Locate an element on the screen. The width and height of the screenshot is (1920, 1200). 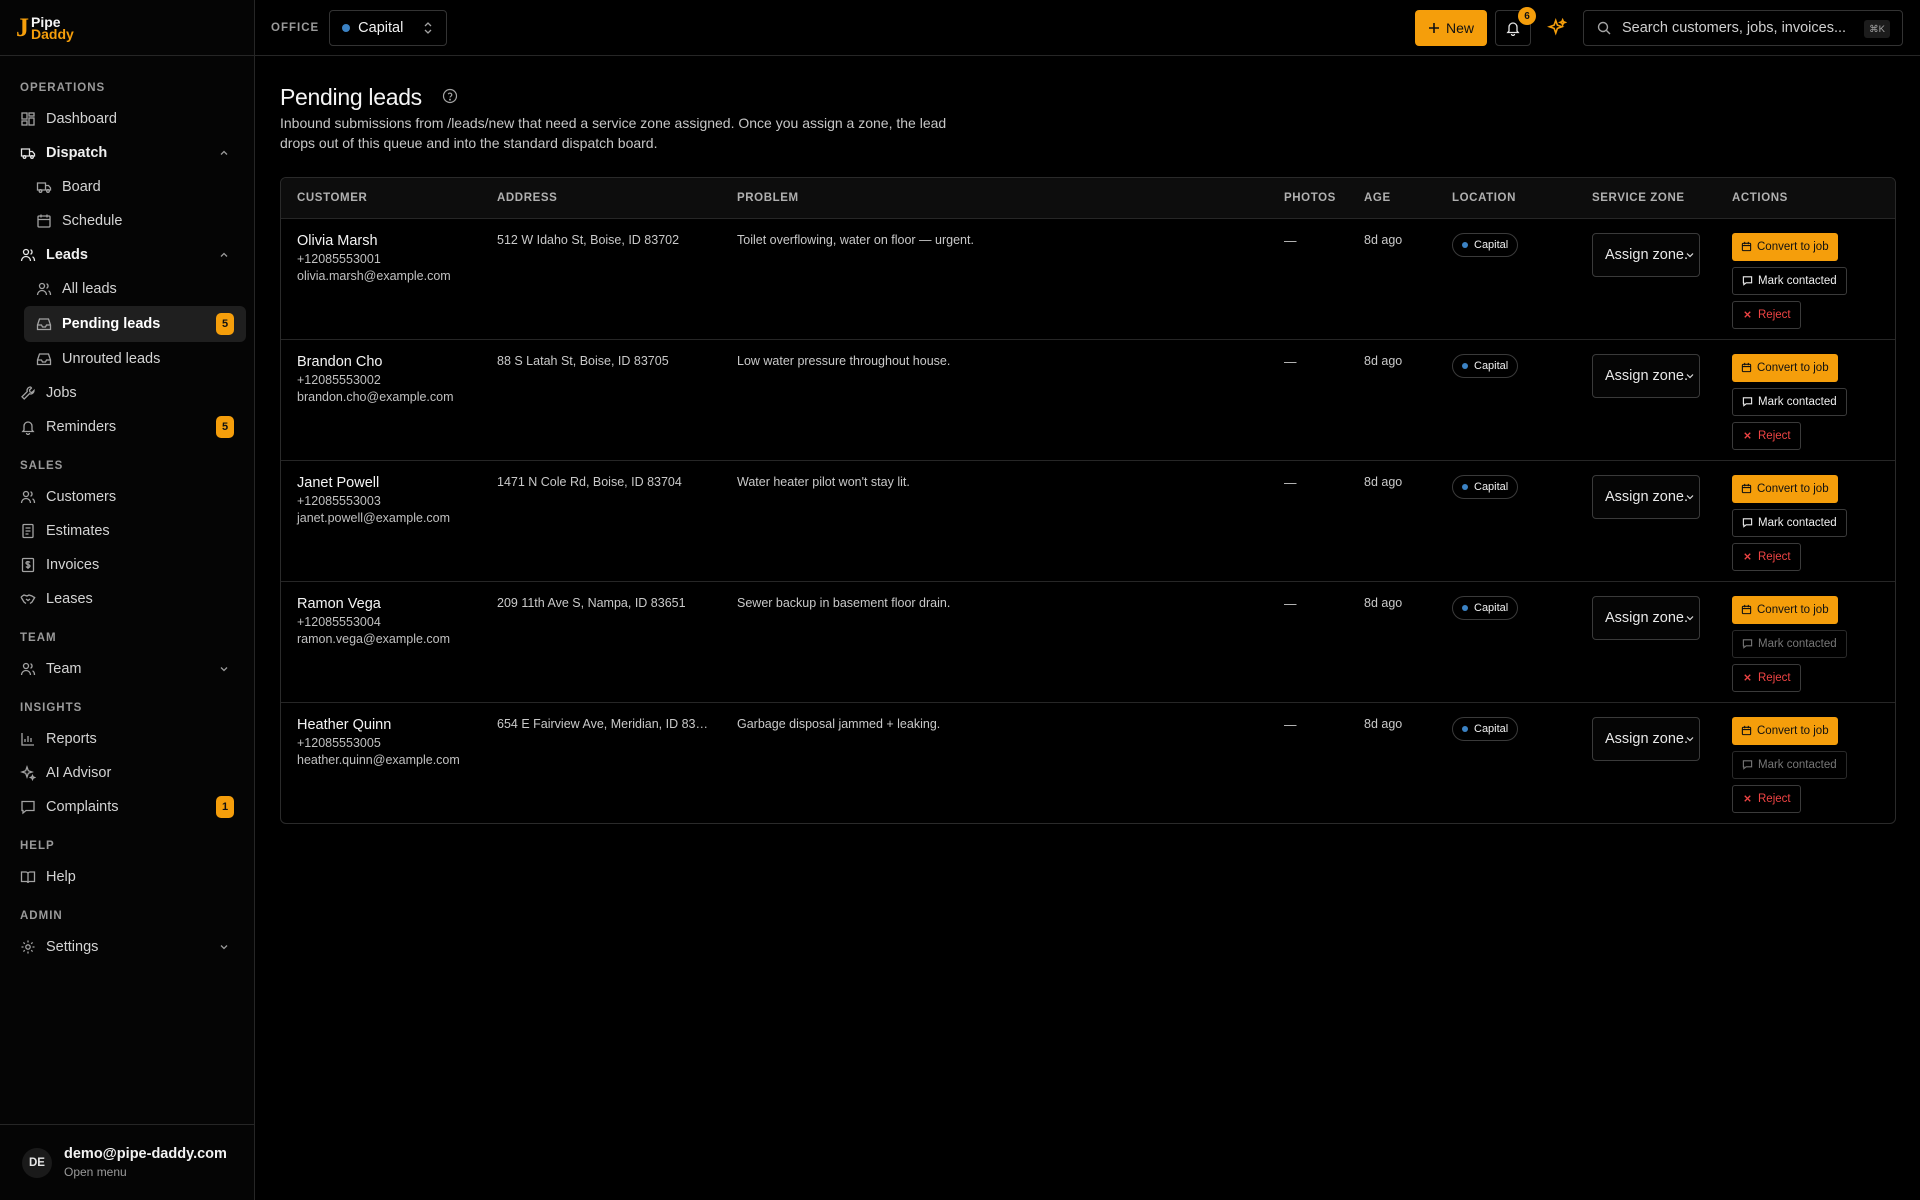
office-select: Capital is located at coordinates (388, 27).